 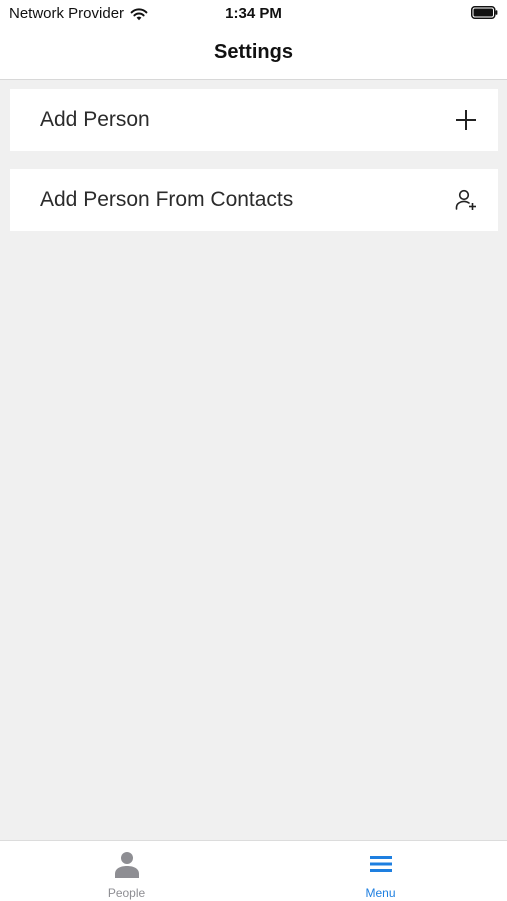 I want to click on battery-icon, so click(x=484, y=12).